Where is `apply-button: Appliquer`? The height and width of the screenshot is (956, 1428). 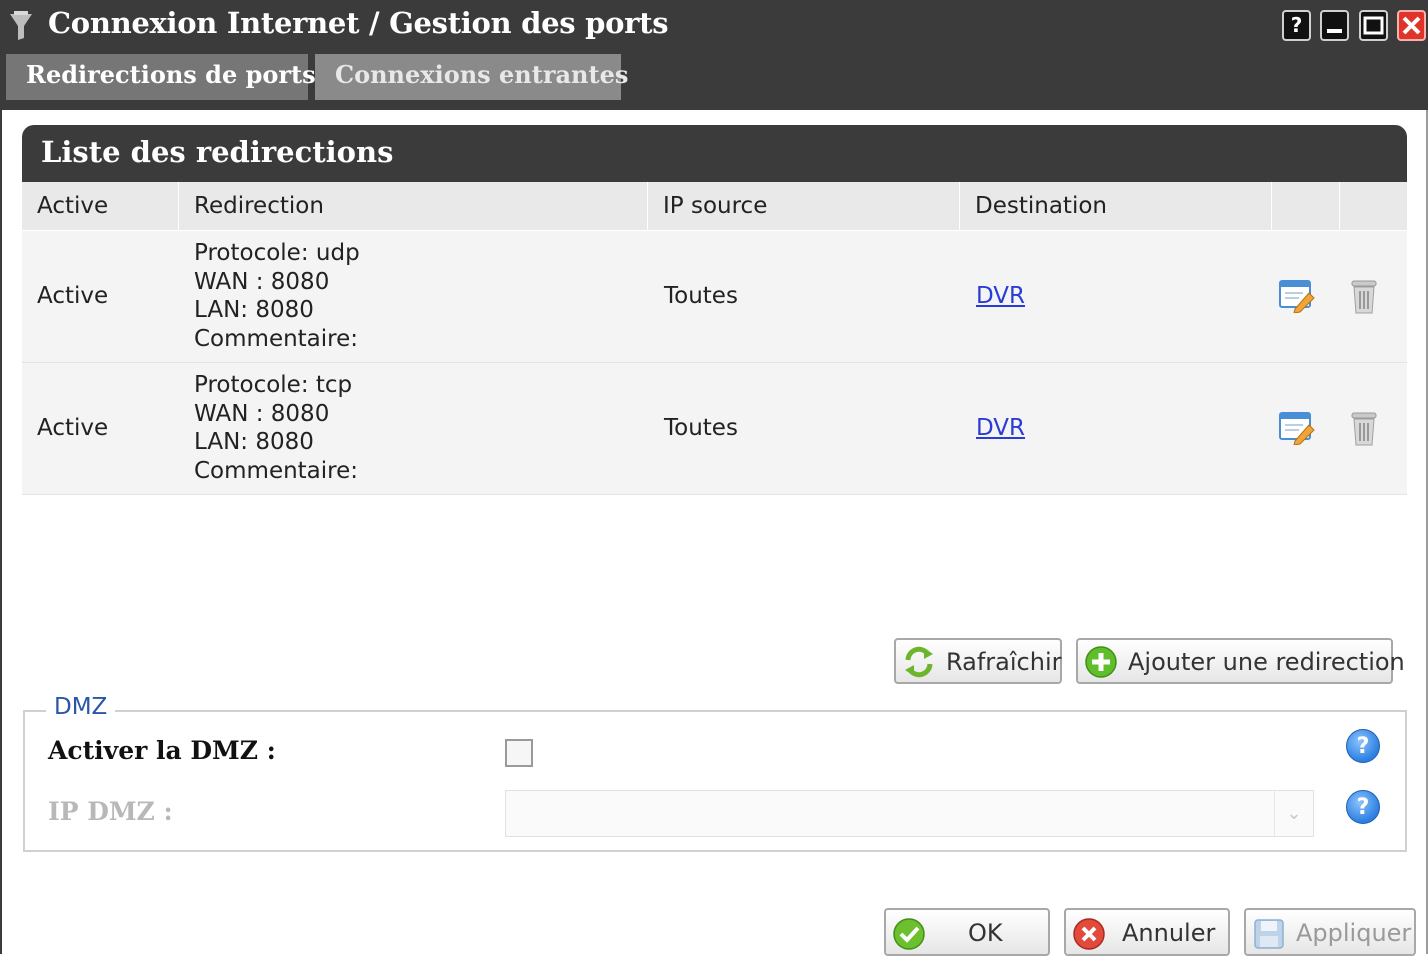
apply-button: Appliquer is located at coordinates (1330, 932).